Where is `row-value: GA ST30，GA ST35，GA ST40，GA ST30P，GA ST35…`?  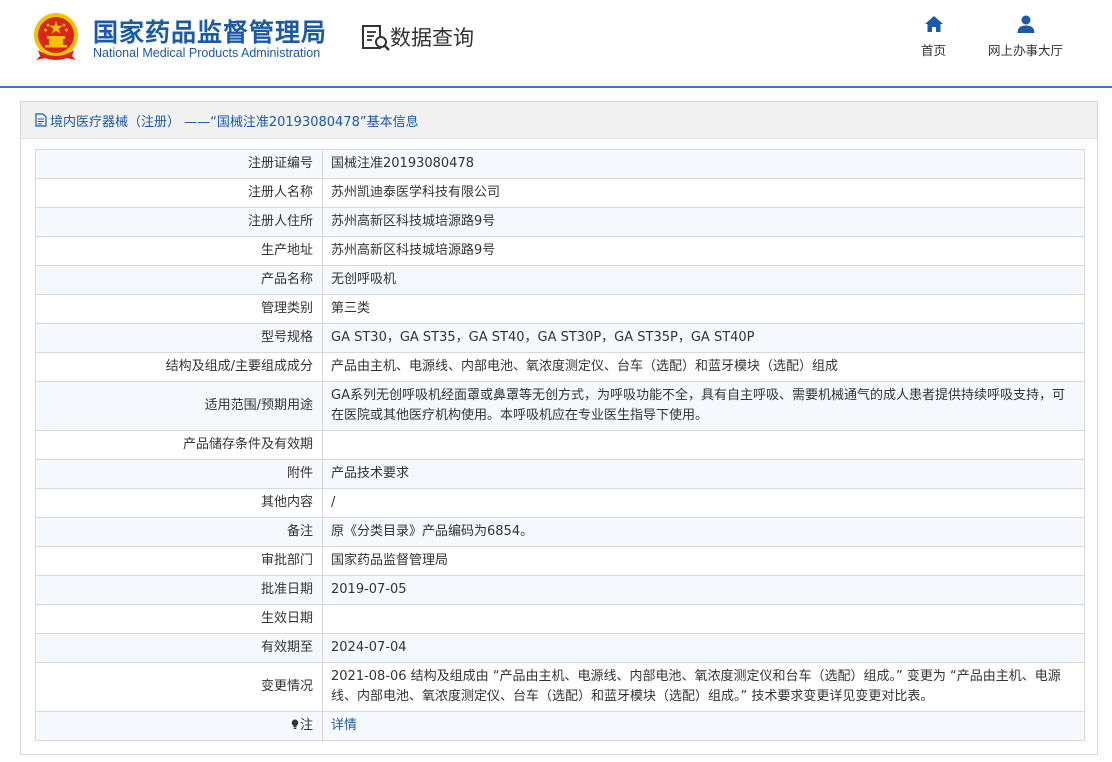
row-value: GA ST30，GA ST35，GA ST40，GA ST30P，GA ST35… is located at coordinates (703, 338).